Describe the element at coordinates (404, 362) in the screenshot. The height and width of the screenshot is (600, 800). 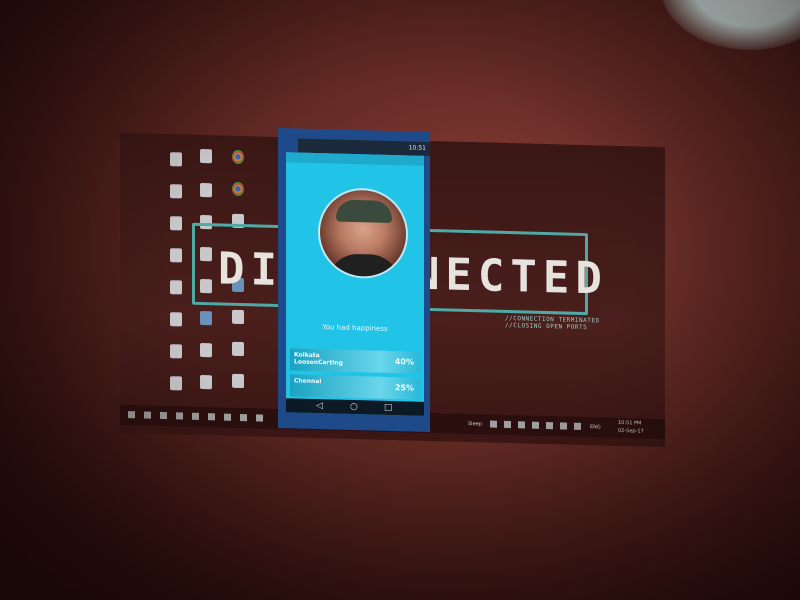
I see `stat-percent: 40%` at that location.